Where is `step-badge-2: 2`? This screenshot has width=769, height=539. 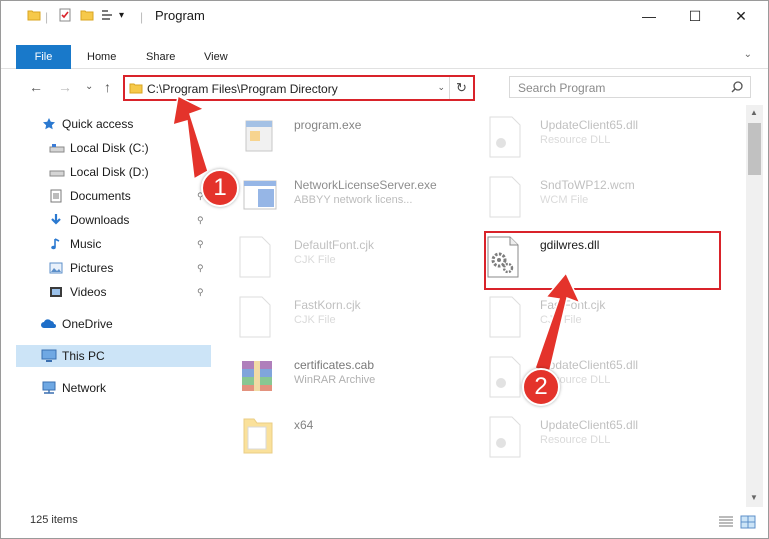
step-badge-2: 2 is located at coordinates (541, 387).